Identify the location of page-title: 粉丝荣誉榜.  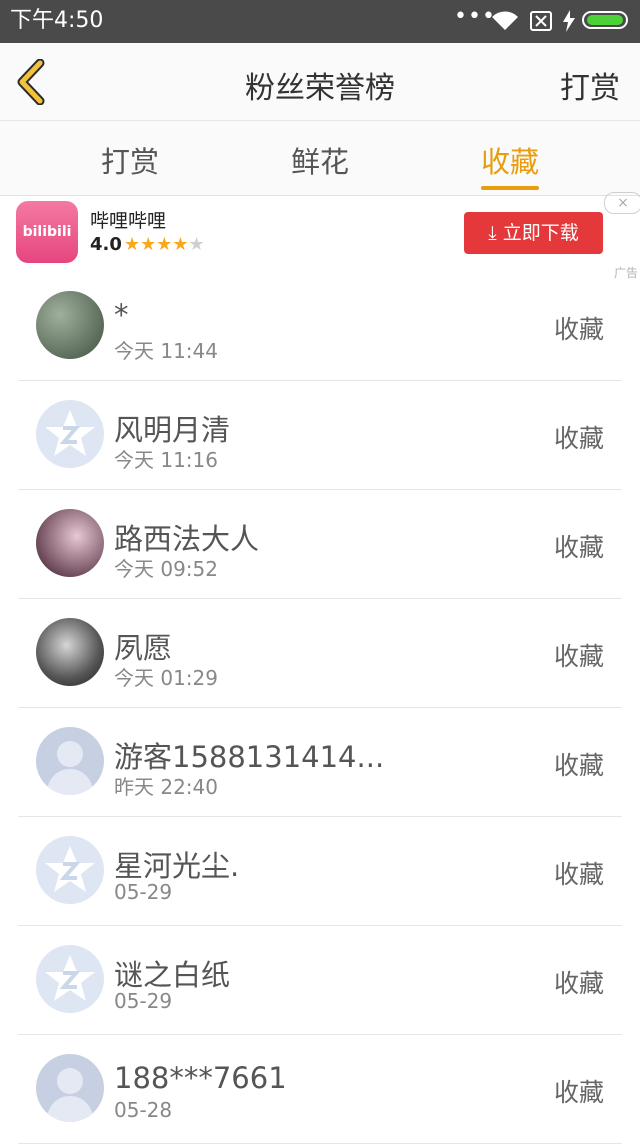
(320, 88).